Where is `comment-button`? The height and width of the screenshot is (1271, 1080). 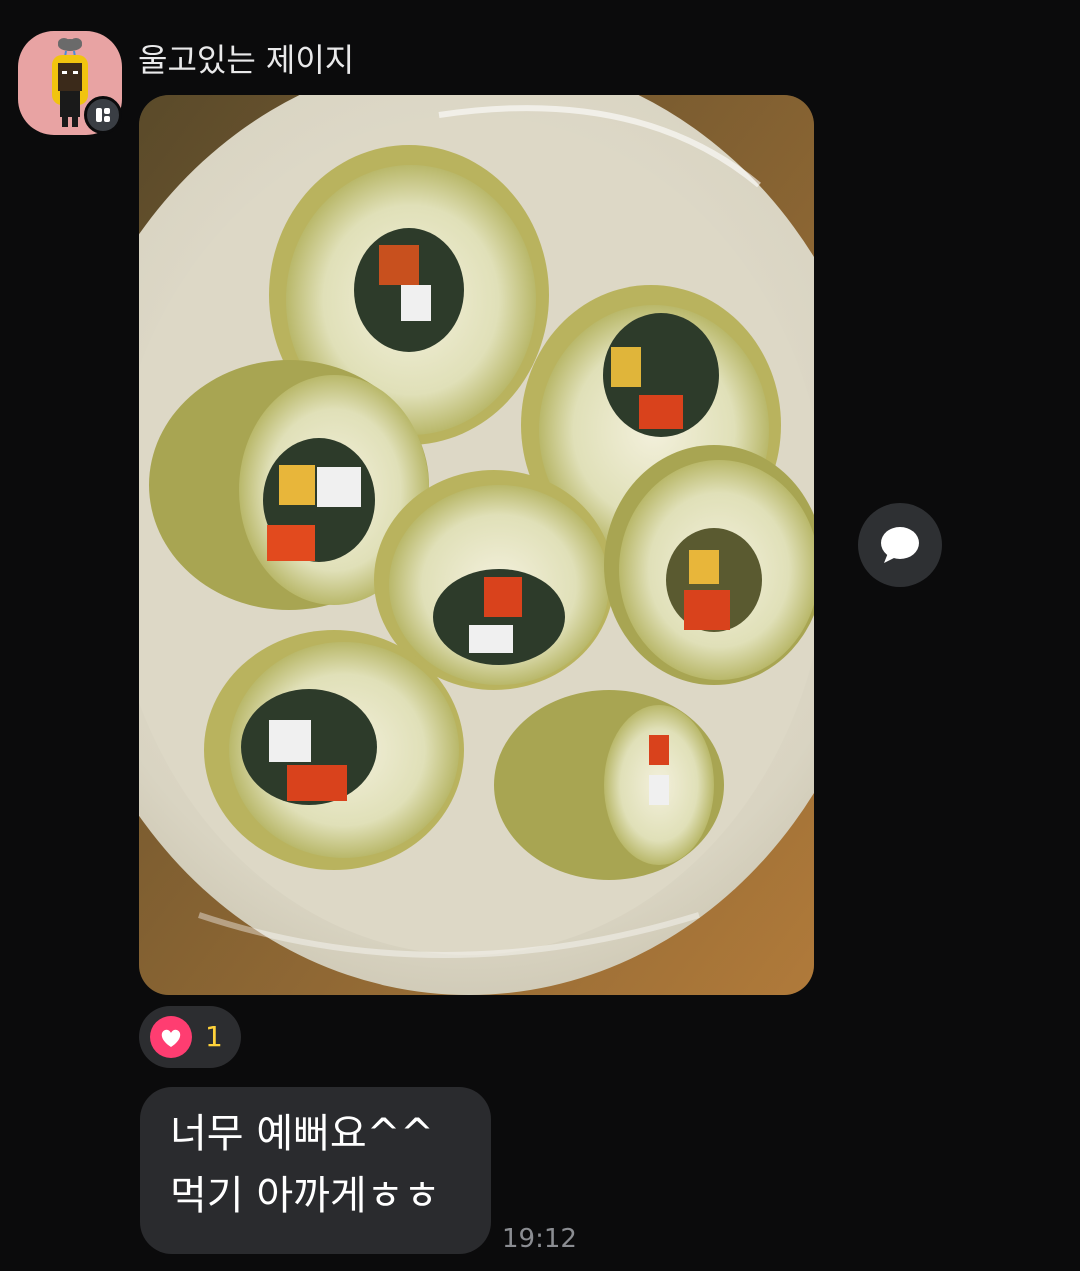
comment-button is located at coordinates (900, 545).